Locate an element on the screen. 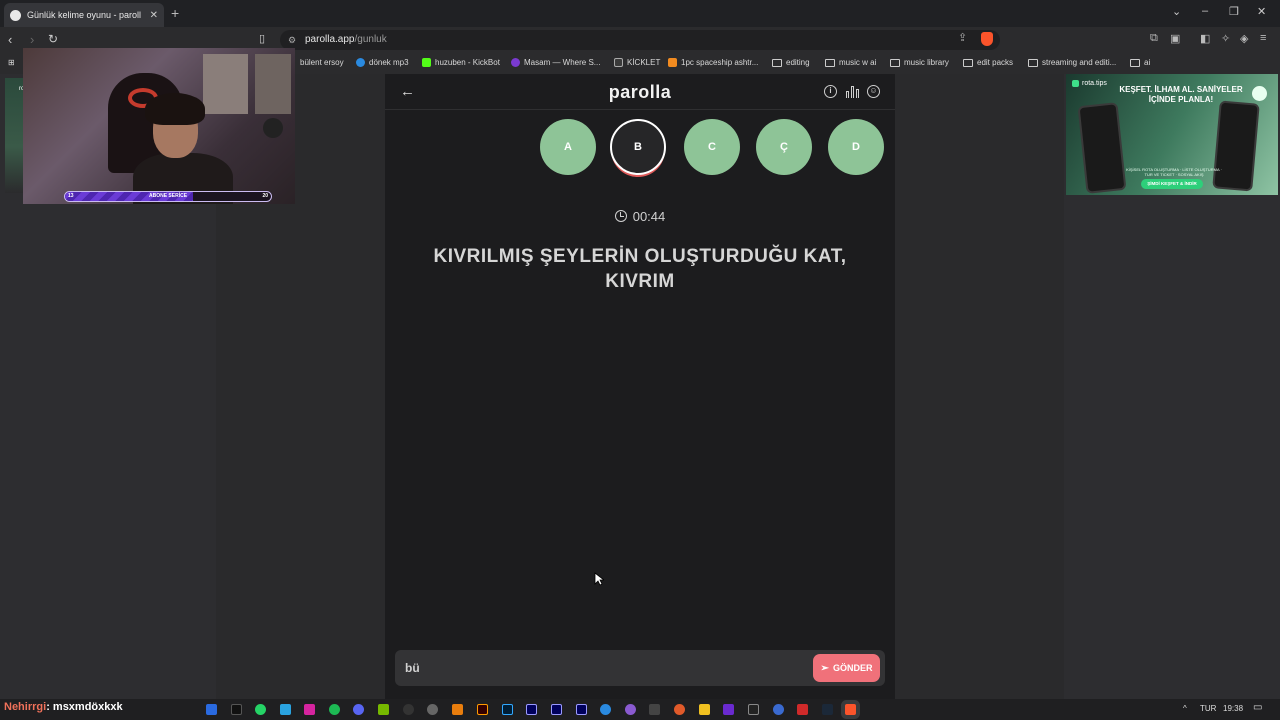 This screenshot has height=720, width=1280. forward-nav-icon: › is located at coordinates (32, 39).